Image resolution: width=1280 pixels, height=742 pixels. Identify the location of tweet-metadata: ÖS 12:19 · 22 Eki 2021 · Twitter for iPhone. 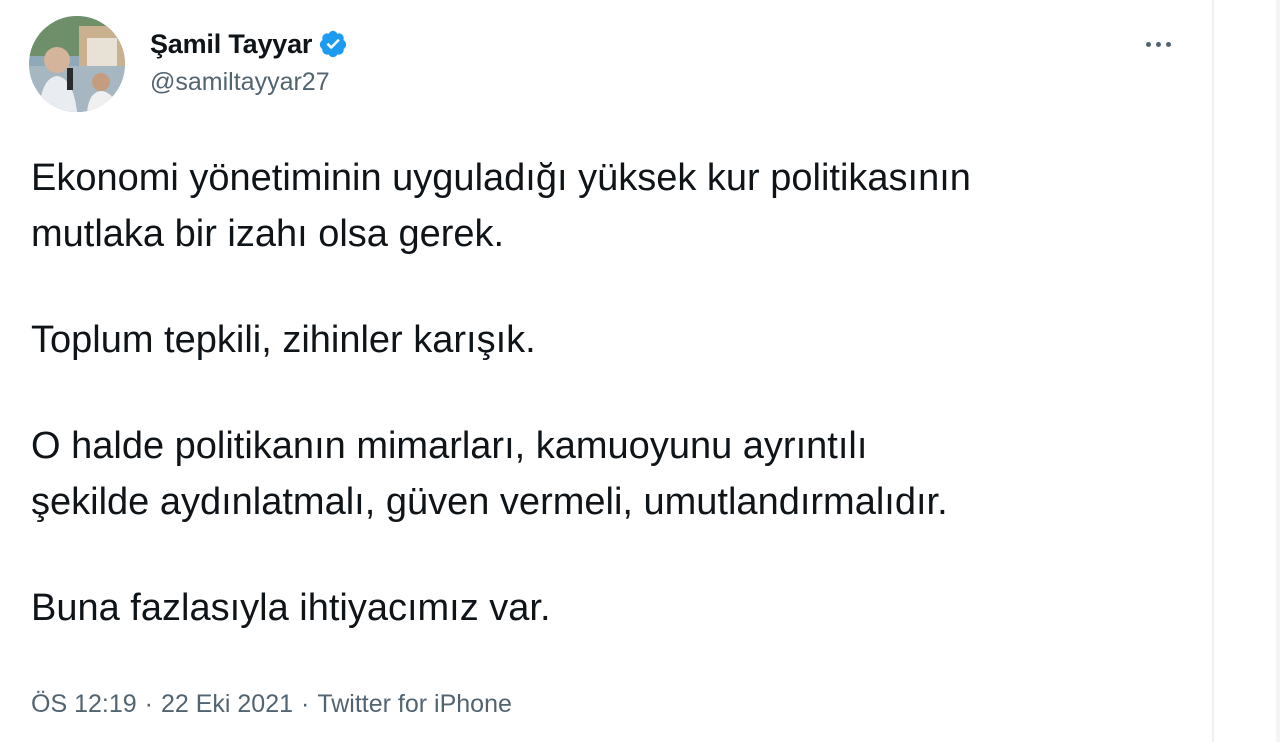
(271, 704).